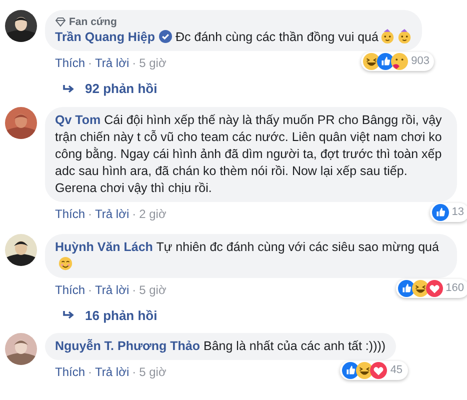 The height and width of the screenshot is (400, 467). What do you see at coordinates (93, 22) in the screenshot?
I see `fan-label: Fan cứng` at bounding box center [93, 22].